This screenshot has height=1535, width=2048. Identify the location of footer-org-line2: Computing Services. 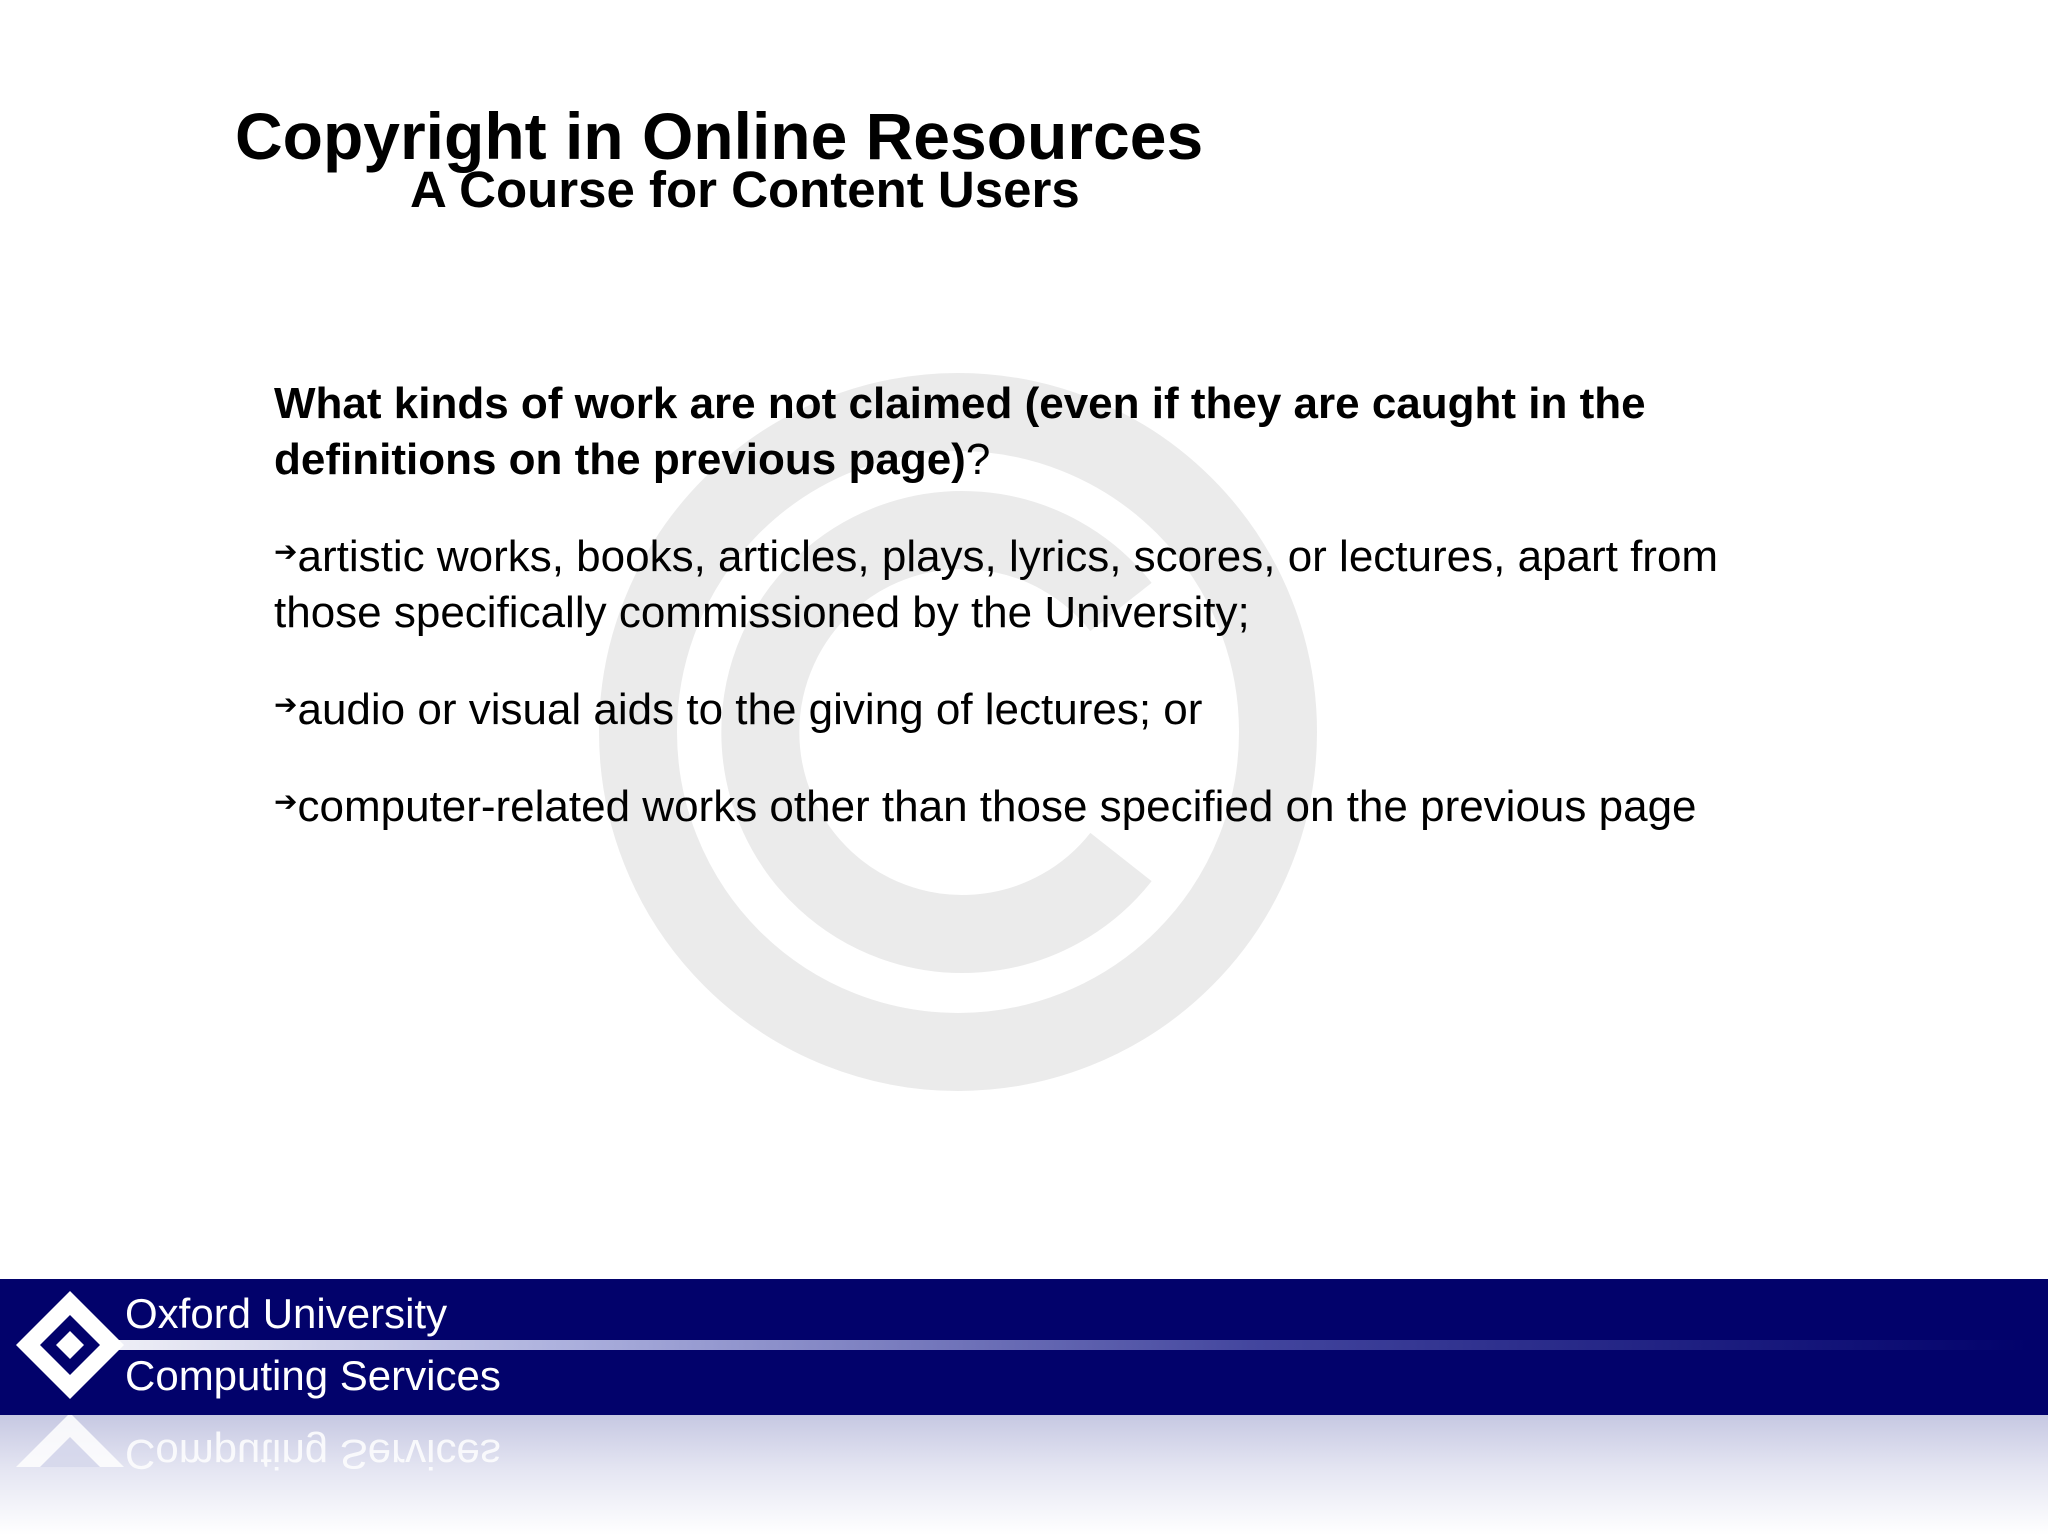
(313, 1375).